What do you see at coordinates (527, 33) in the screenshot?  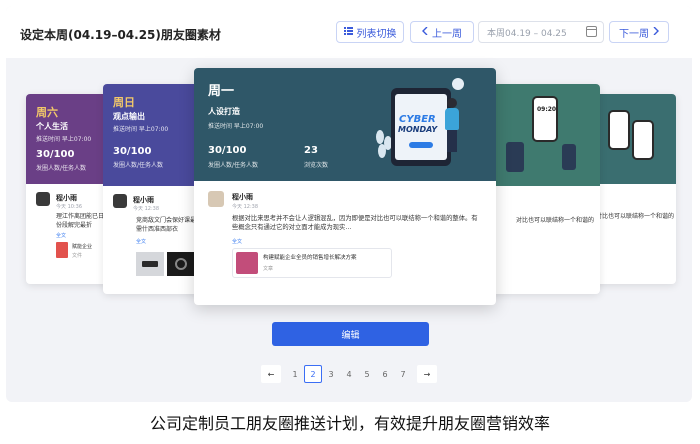 I see `date-range-value: 本周04.19 – 04.25` at bounding box center [527, 33].